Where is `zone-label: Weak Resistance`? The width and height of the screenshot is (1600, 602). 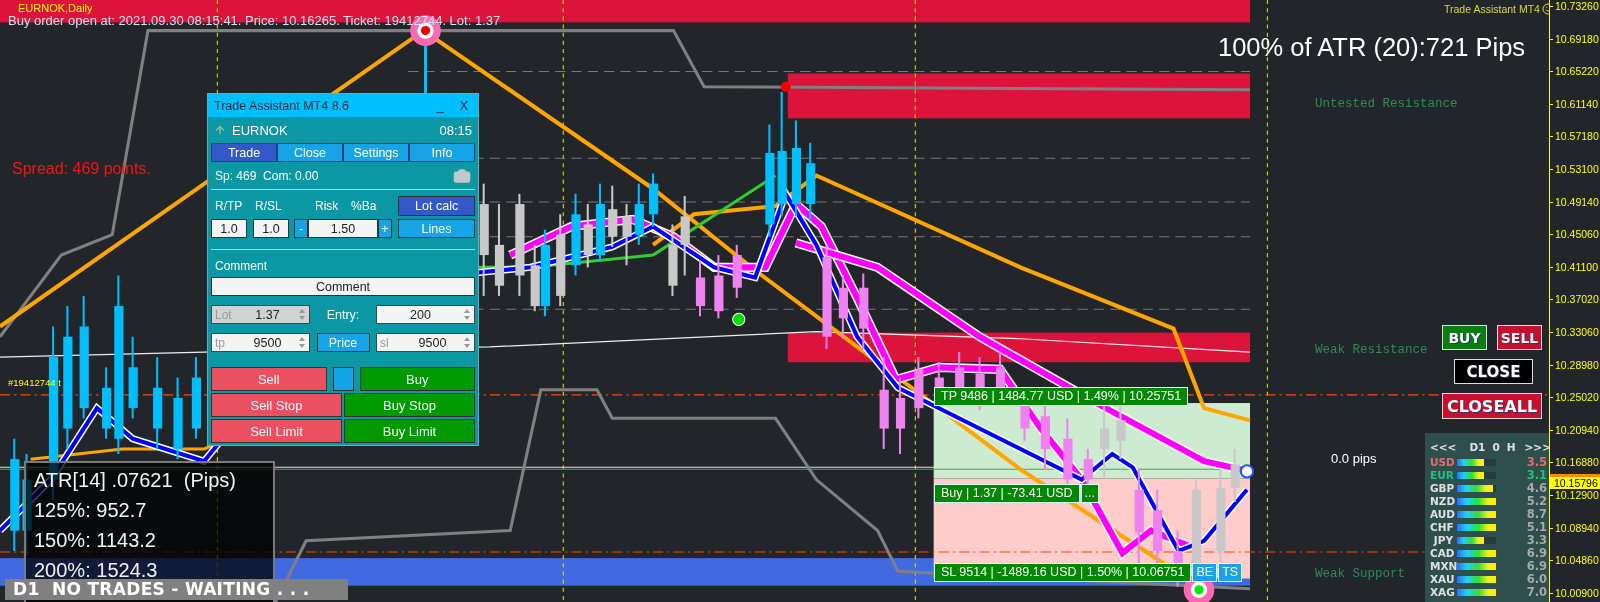 zone-label: Weak Resistance is located at coordinates (1371, 350).